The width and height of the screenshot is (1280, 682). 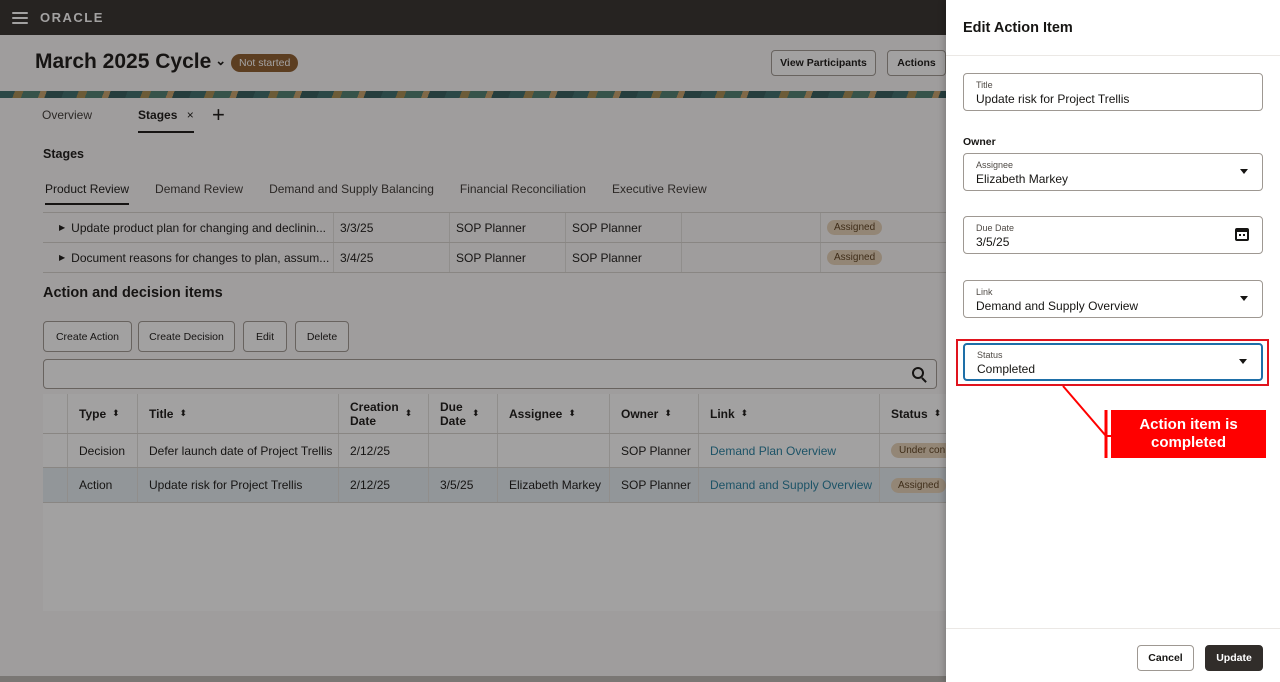 I want to click on callout-connector, so click(x=1086, y=421).